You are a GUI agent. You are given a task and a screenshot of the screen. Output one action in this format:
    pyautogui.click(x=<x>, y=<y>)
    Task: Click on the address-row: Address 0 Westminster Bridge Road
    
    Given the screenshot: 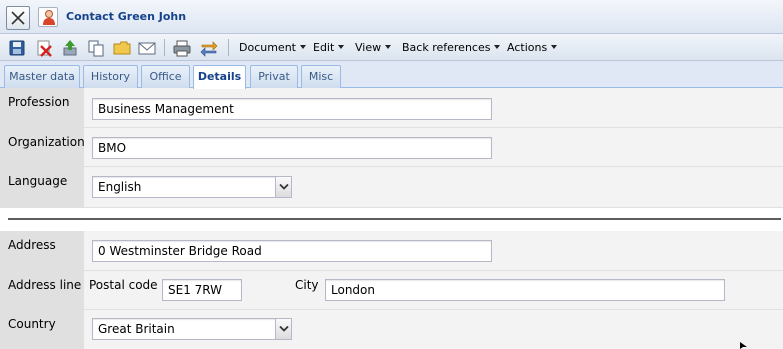 What is the action you would take?
    pyautogui.click(x=391, y=251)
    